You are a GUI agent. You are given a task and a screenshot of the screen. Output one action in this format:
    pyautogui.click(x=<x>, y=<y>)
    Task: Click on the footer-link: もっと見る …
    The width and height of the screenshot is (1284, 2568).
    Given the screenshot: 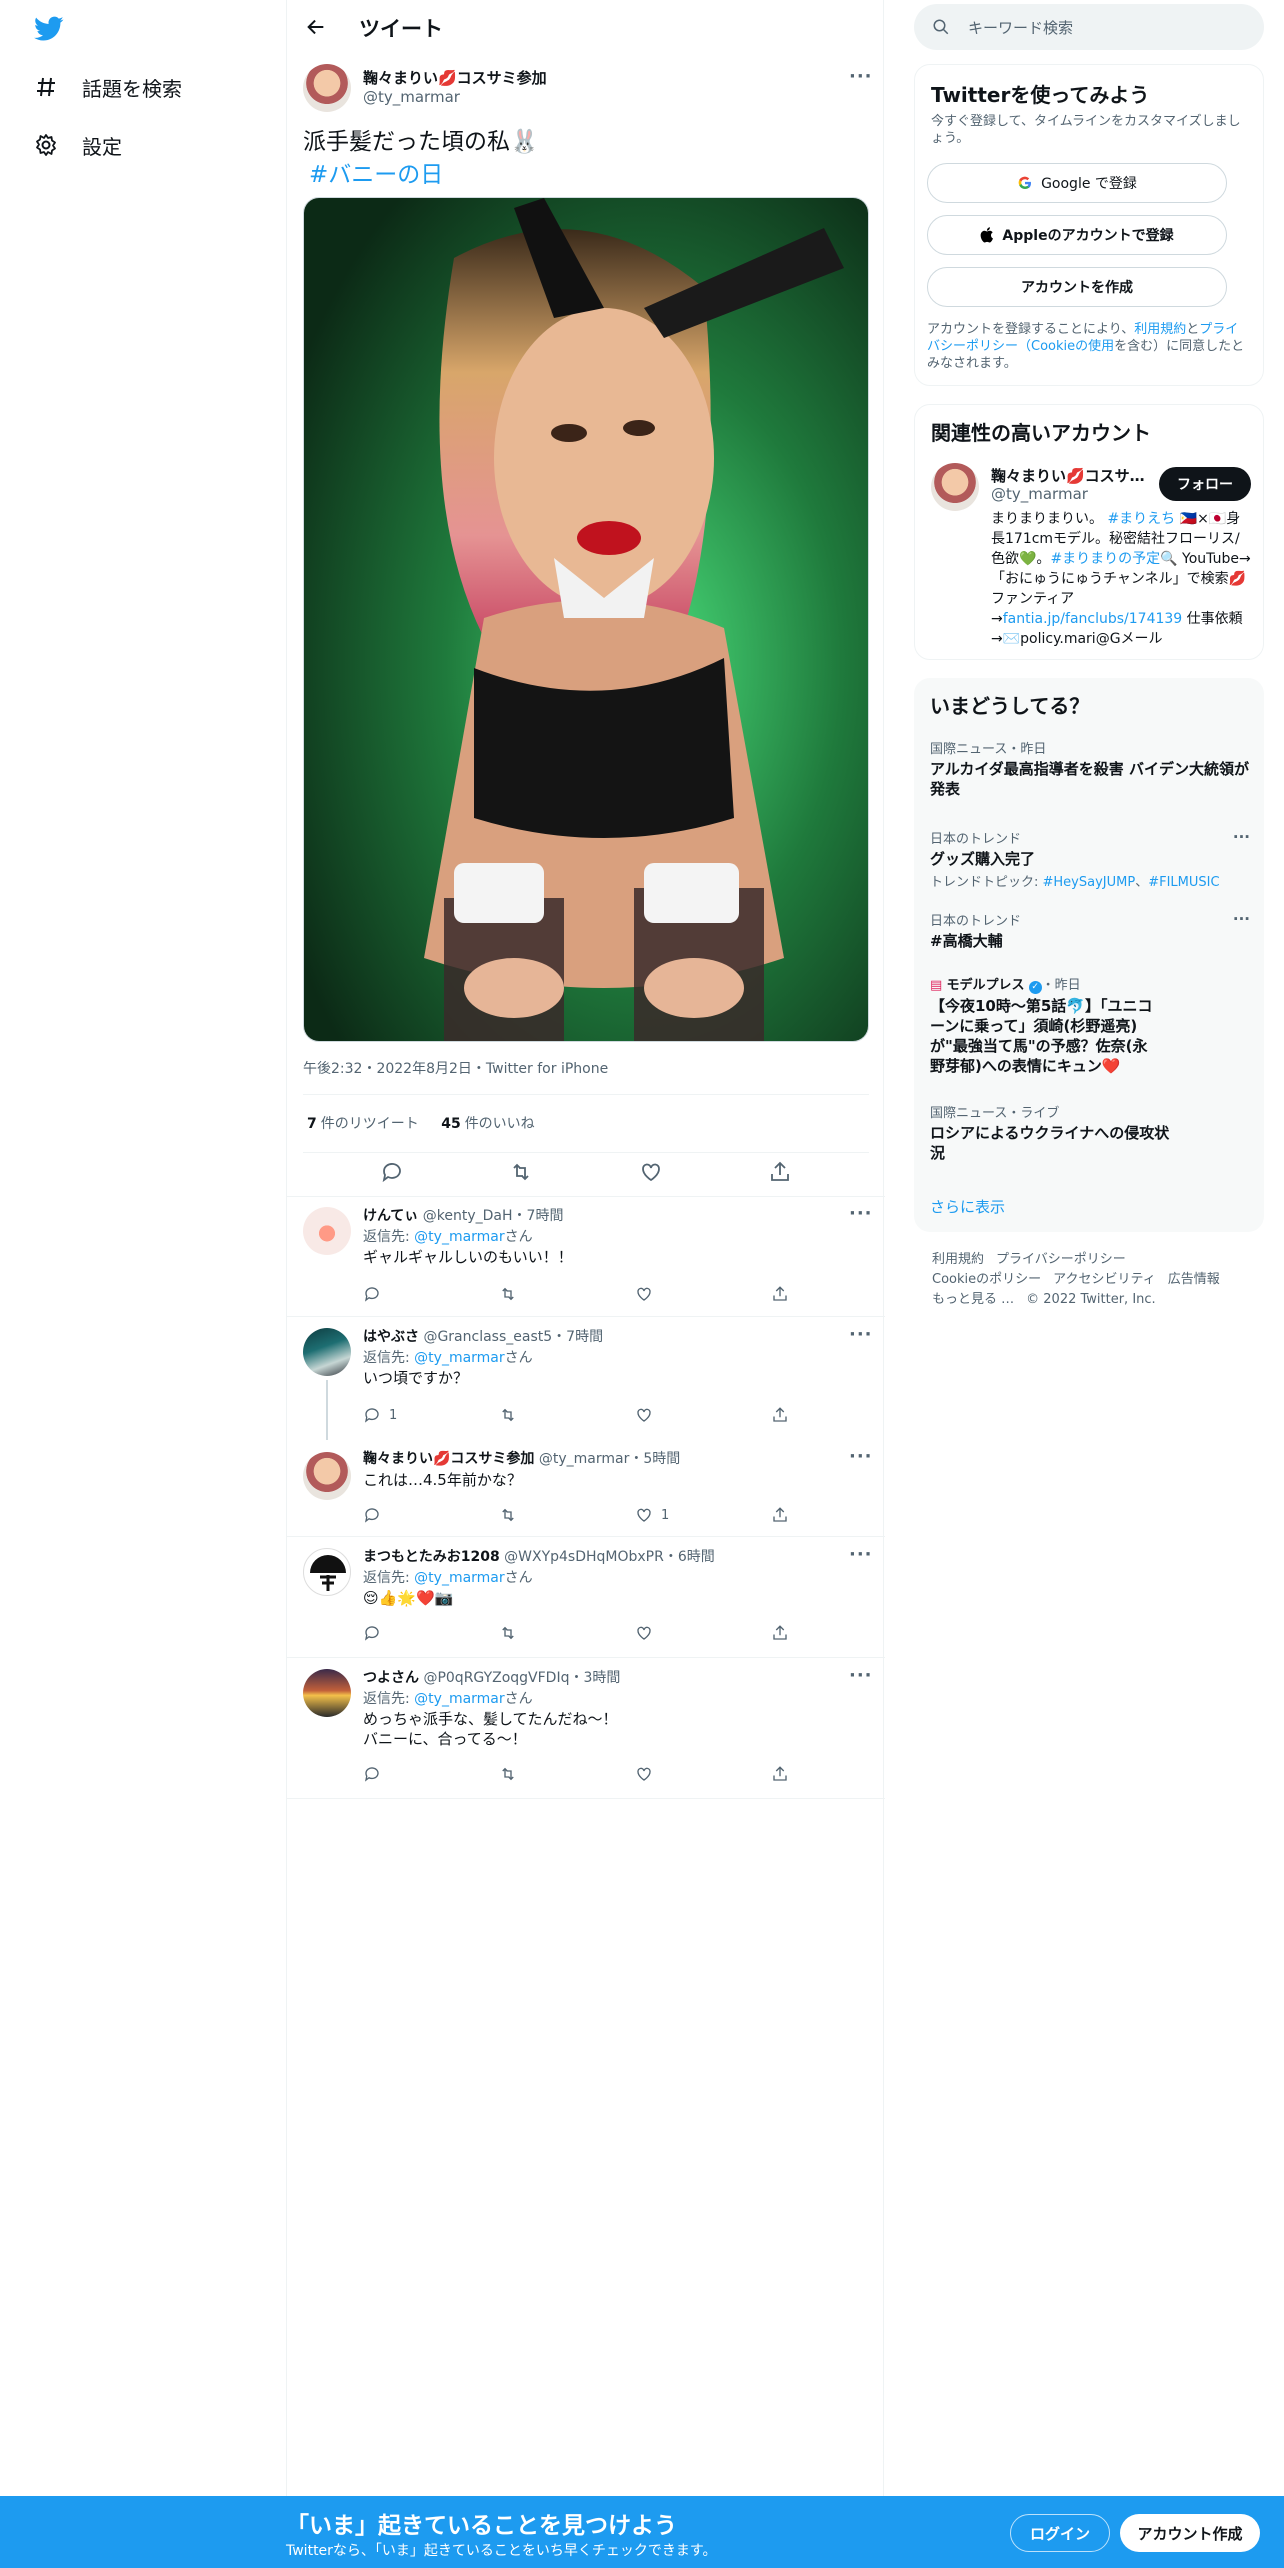 What is the action you would take?
    pyautogui.click(x=973, y=1299)
    